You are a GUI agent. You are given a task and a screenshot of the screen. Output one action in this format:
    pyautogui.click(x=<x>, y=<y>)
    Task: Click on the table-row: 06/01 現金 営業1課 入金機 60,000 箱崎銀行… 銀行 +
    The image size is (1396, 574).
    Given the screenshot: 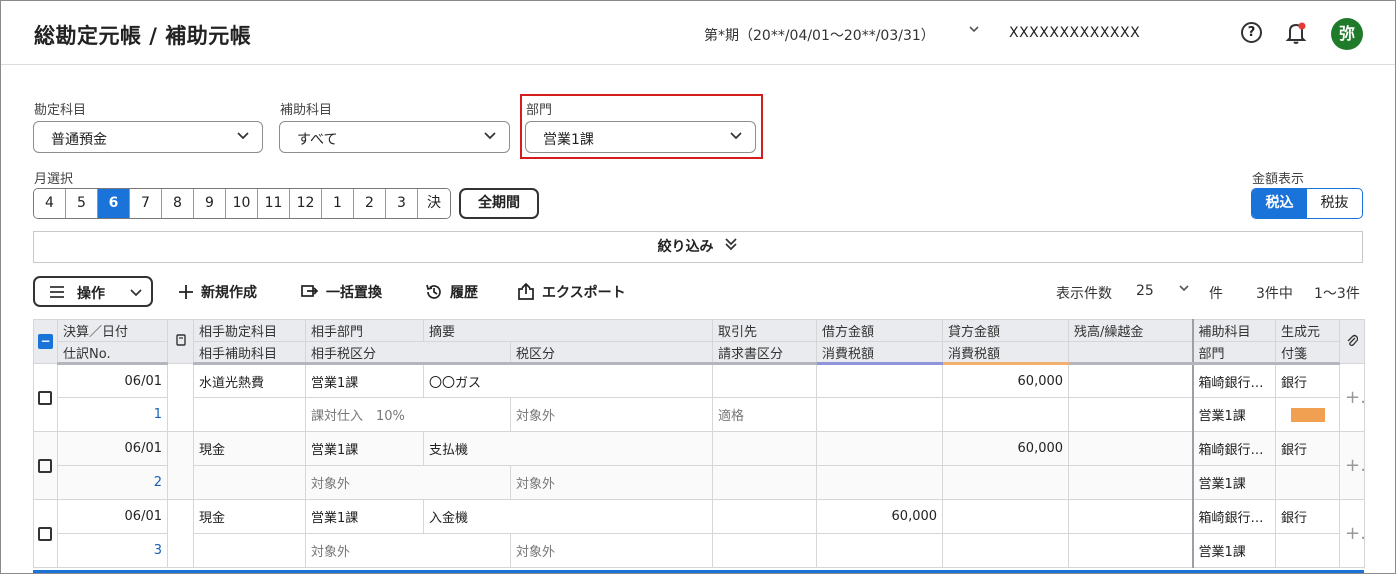 What is the action you would take?
    pyautogui.click(x=699, y=533)
    